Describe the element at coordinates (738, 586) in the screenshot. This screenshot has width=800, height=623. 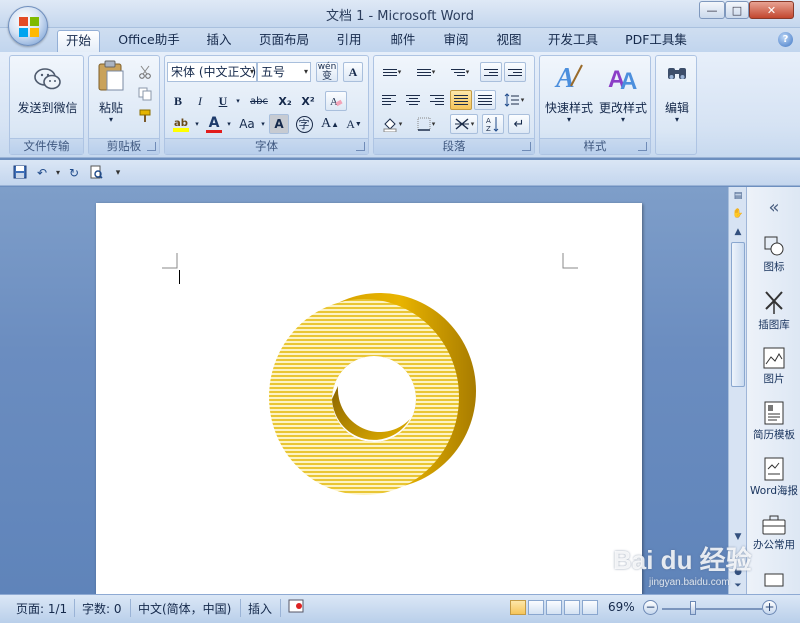
I see `next-page-icon: ⏷` at that location.